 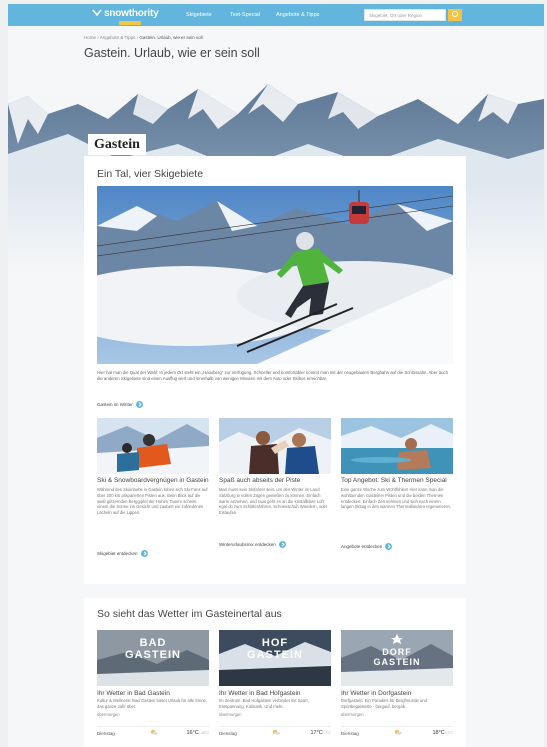 I want to click on bad-gastein-image: BAD GASTEIN, so click(x=153, y=658).